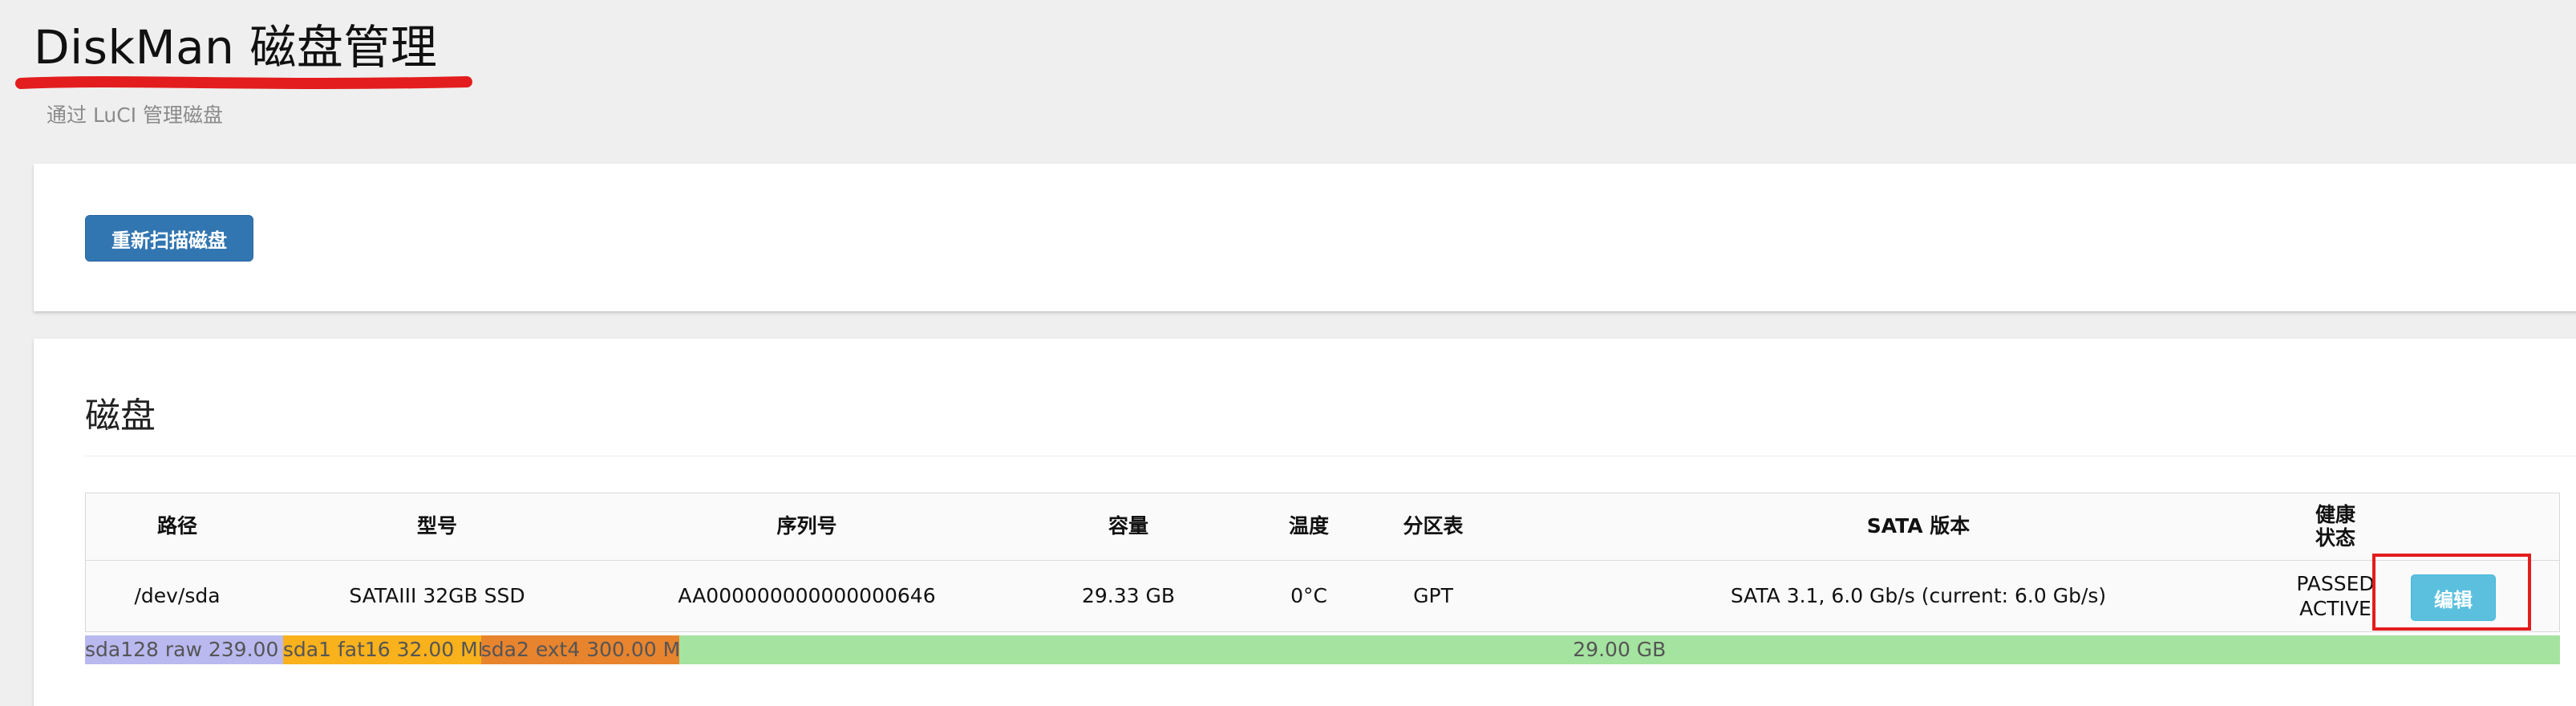  What do you see at coordinates (2335, 537) in the screenshot?
I see `col-header-health-line2: 状态` at bounding box center [2335, 537].